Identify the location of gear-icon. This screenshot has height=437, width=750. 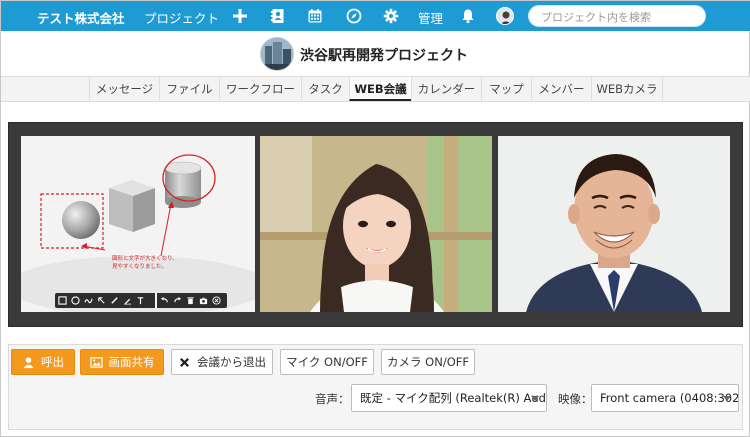
(391, 16).